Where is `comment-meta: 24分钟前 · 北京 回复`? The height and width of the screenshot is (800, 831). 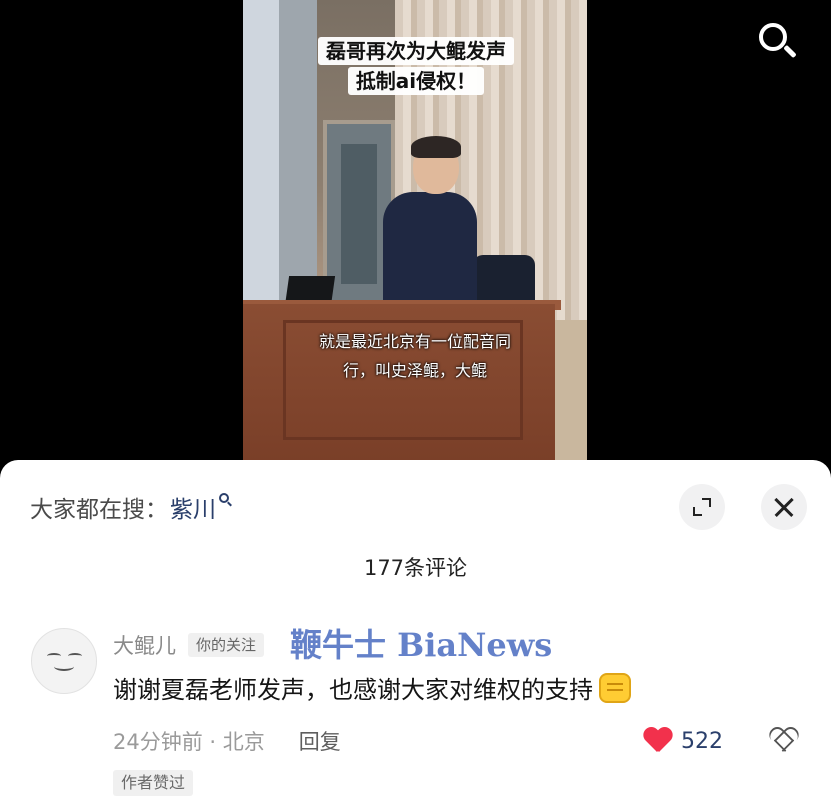 comment-meta: 24分钟前 · 北京 回复 is located at coordinates (227, 741).